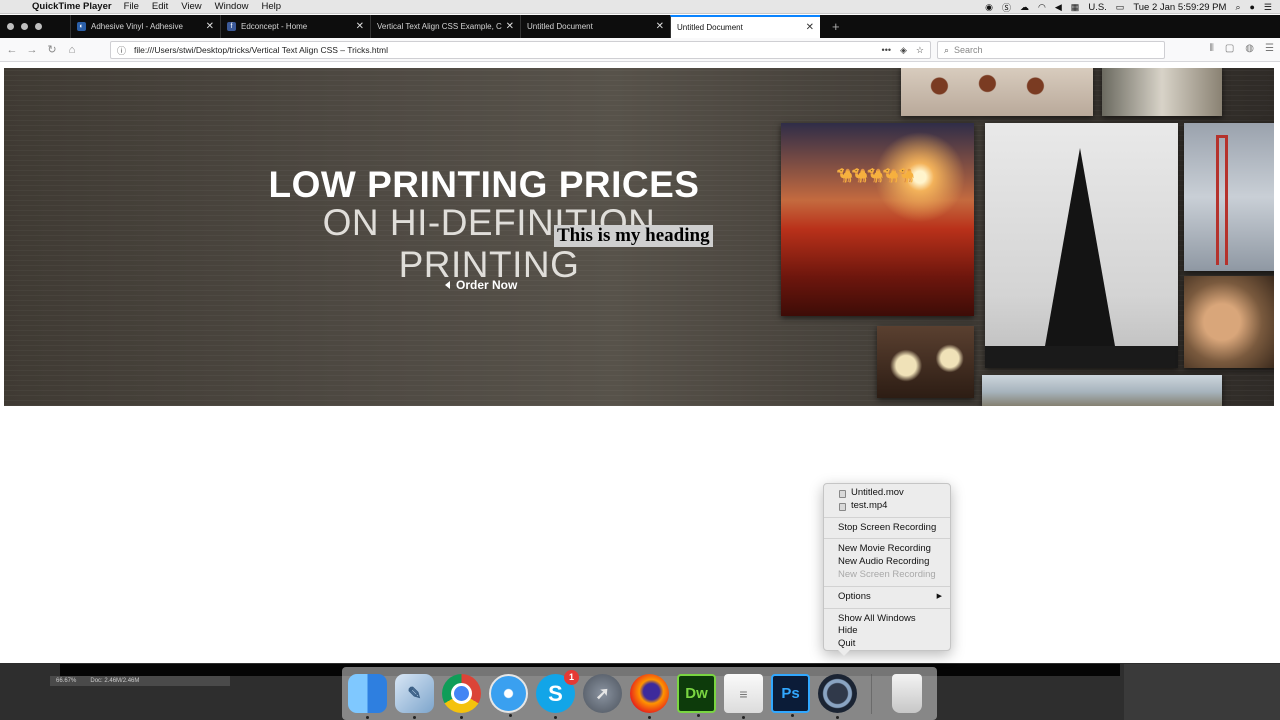 Image resolution: width=1280 pixels, height=720 pixels. I want to click on couple-photo, so click(1229, 322).